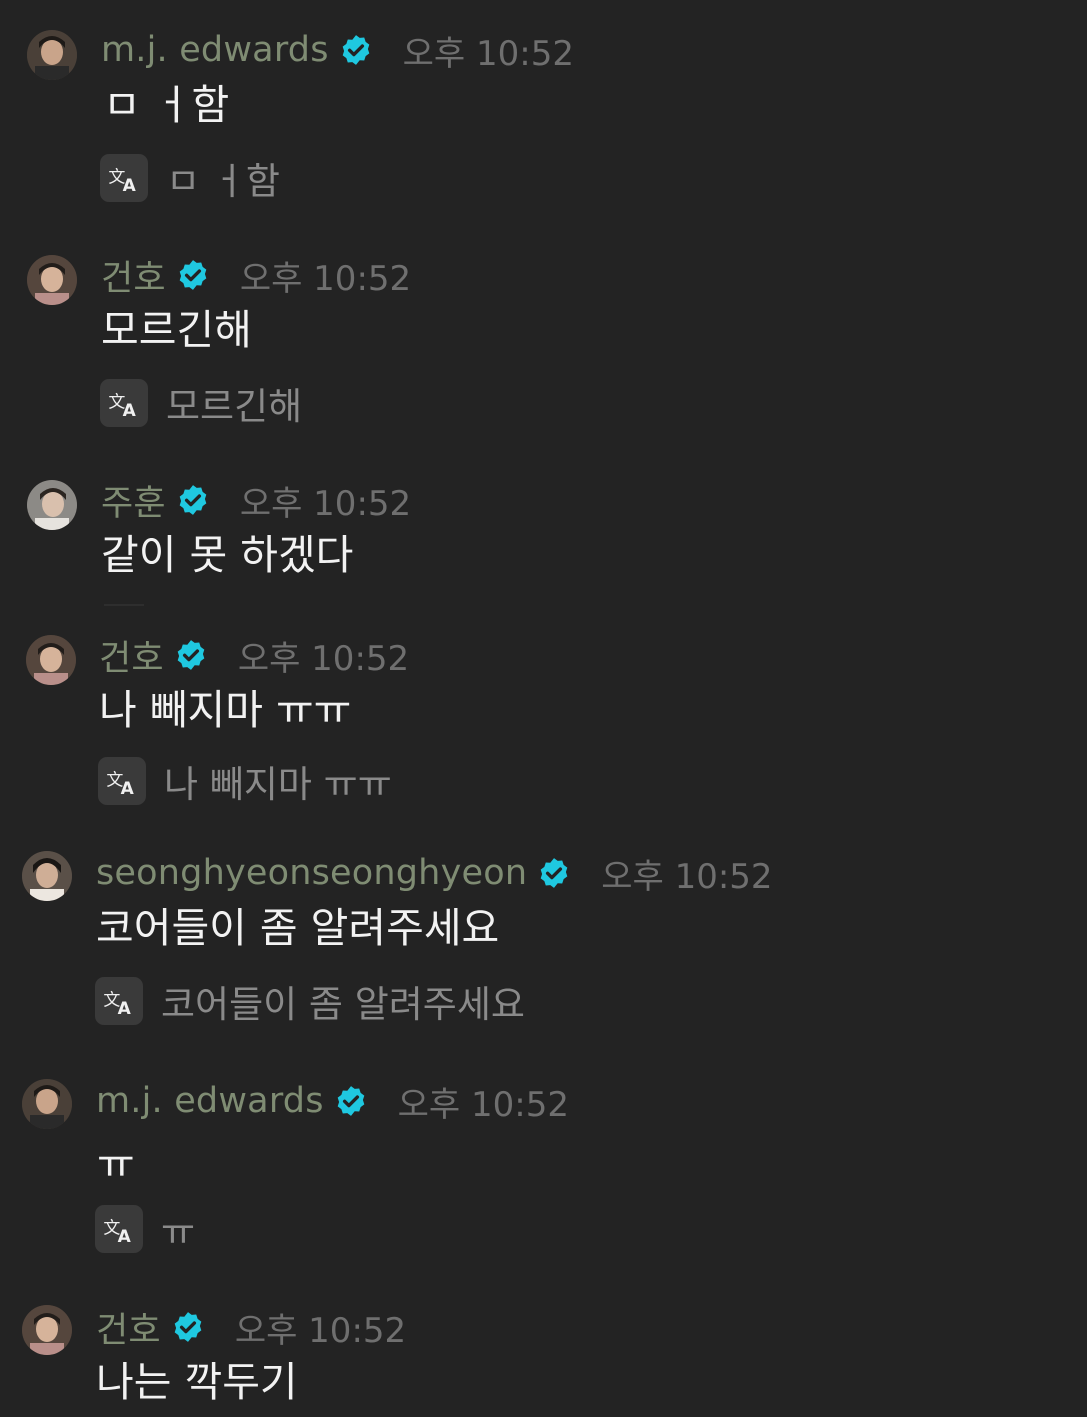  I want to click on username: seonghyeonseonghyeon, so click(311, 873).